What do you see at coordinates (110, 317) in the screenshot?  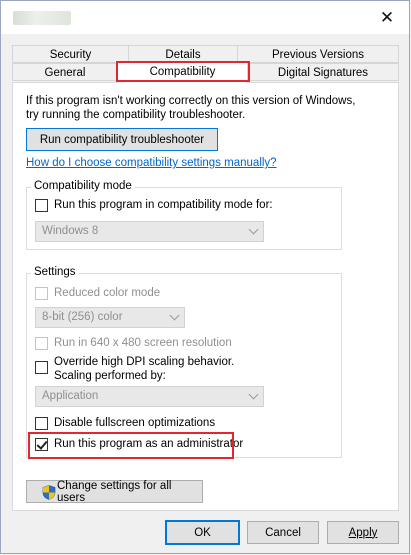 I see `color-depth-select: 8-bit (256) color` at bounding box center [110, 317].